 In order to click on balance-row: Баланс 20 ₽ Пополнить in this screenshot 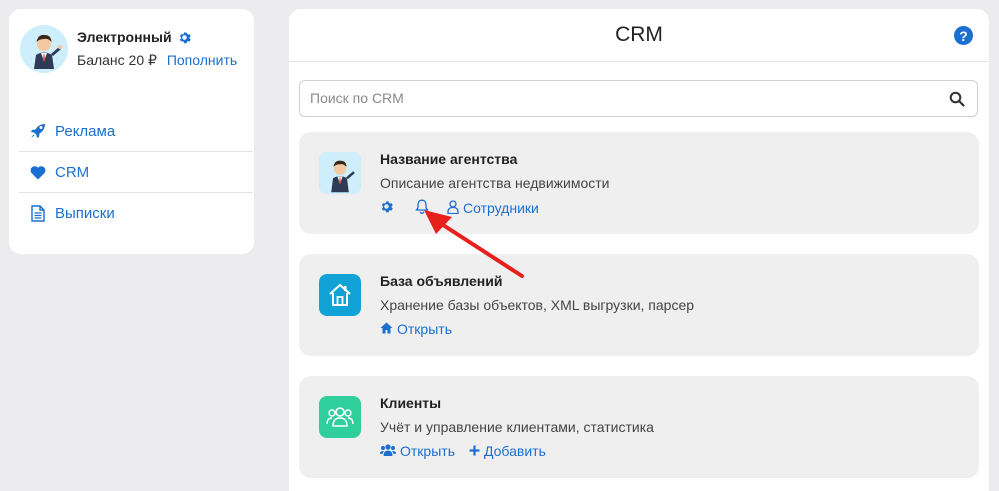, I will do `click(157, 60)`.